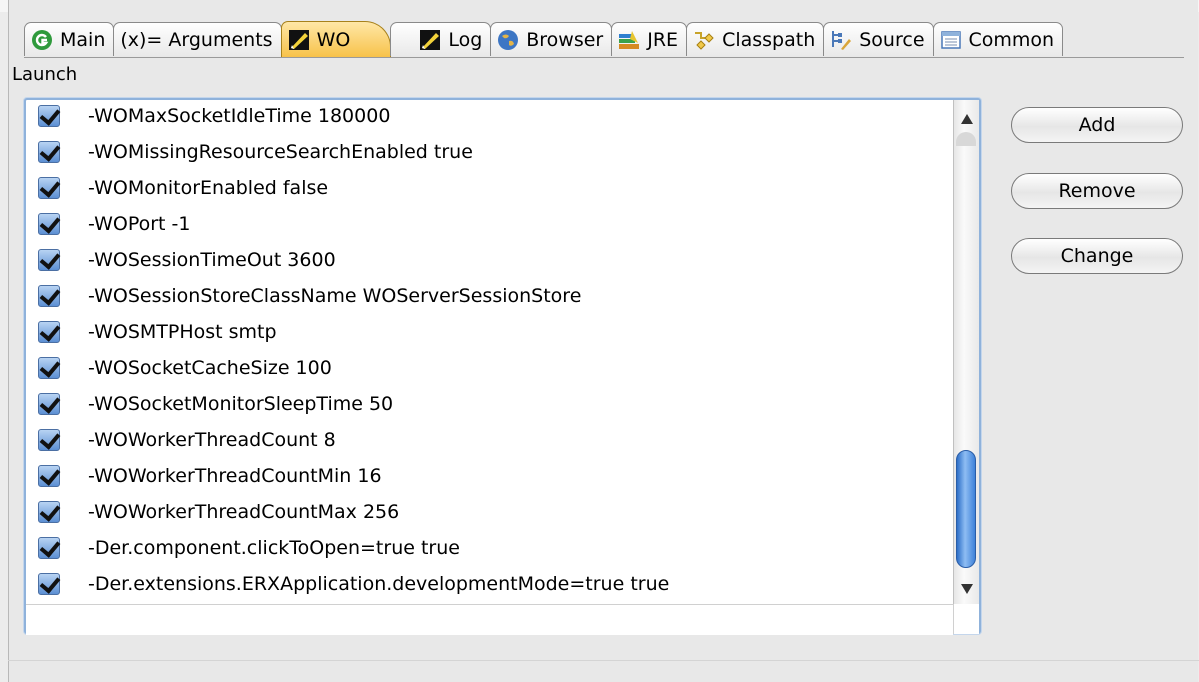 The image size is (1199, 682). Describe the element at coordinates (704, 40) in the screenshot. I see `classpath-icon` at that location.